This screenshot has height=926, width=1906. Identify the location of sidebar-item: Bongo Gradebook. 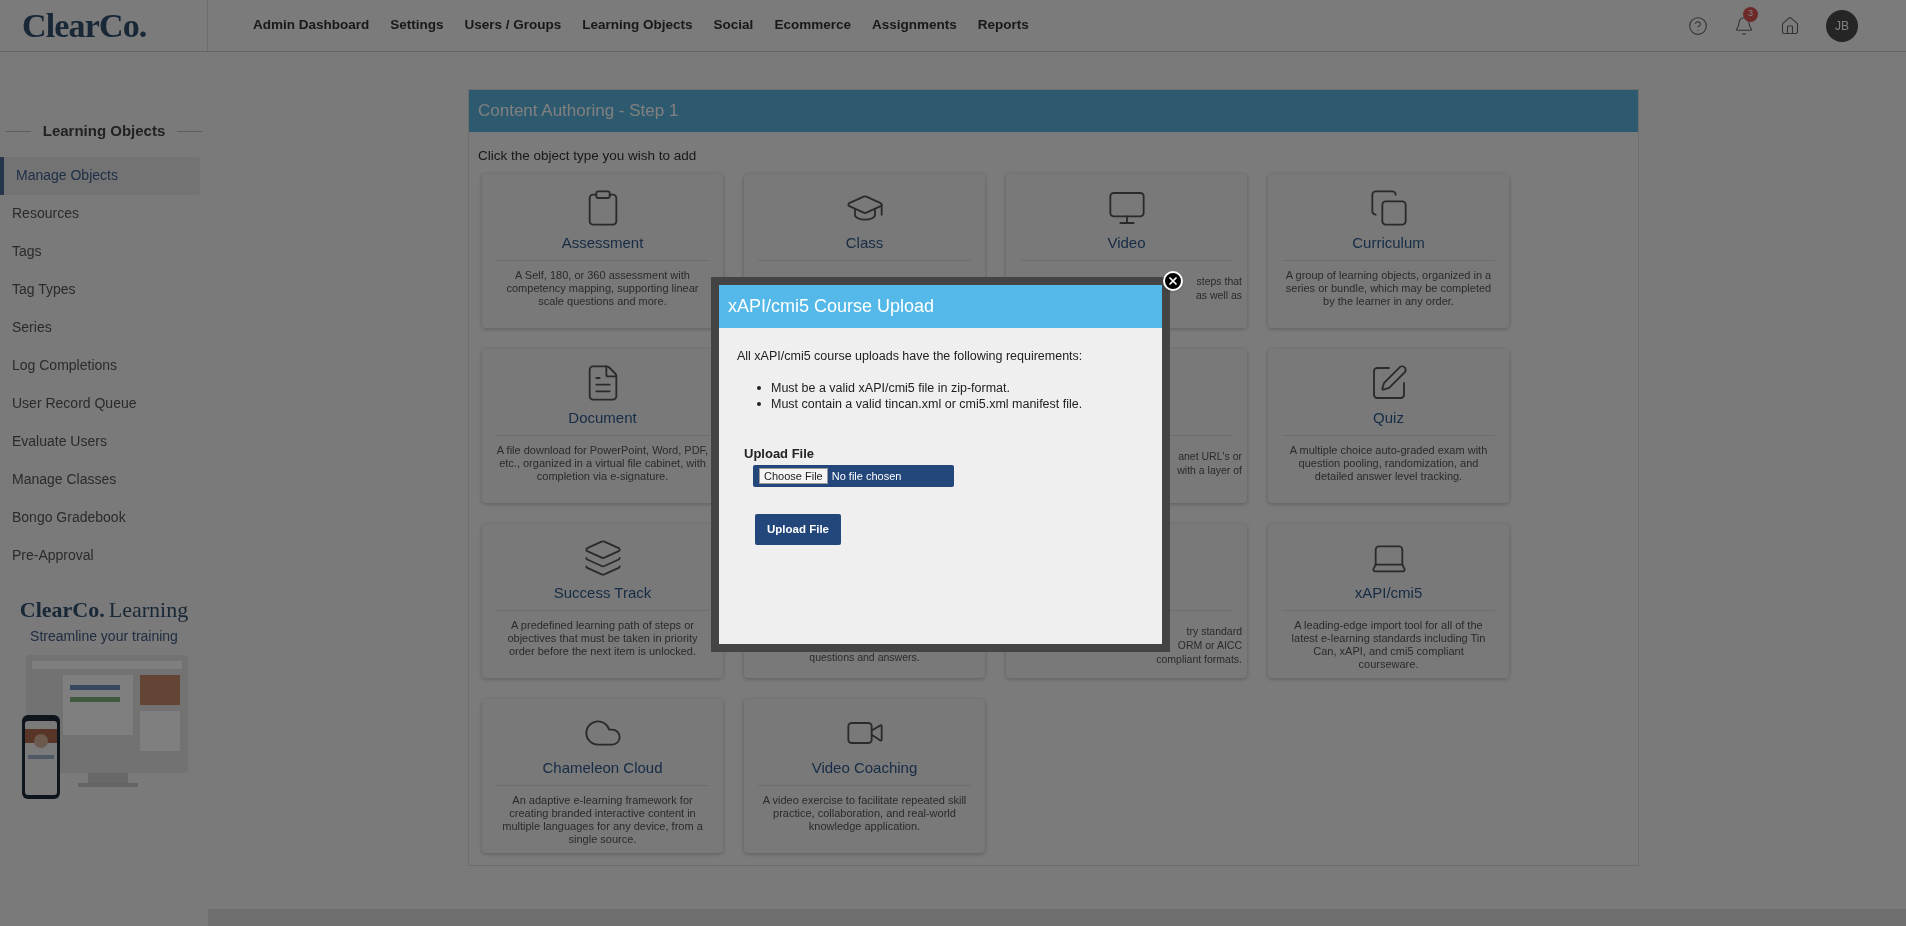
(100, 517).